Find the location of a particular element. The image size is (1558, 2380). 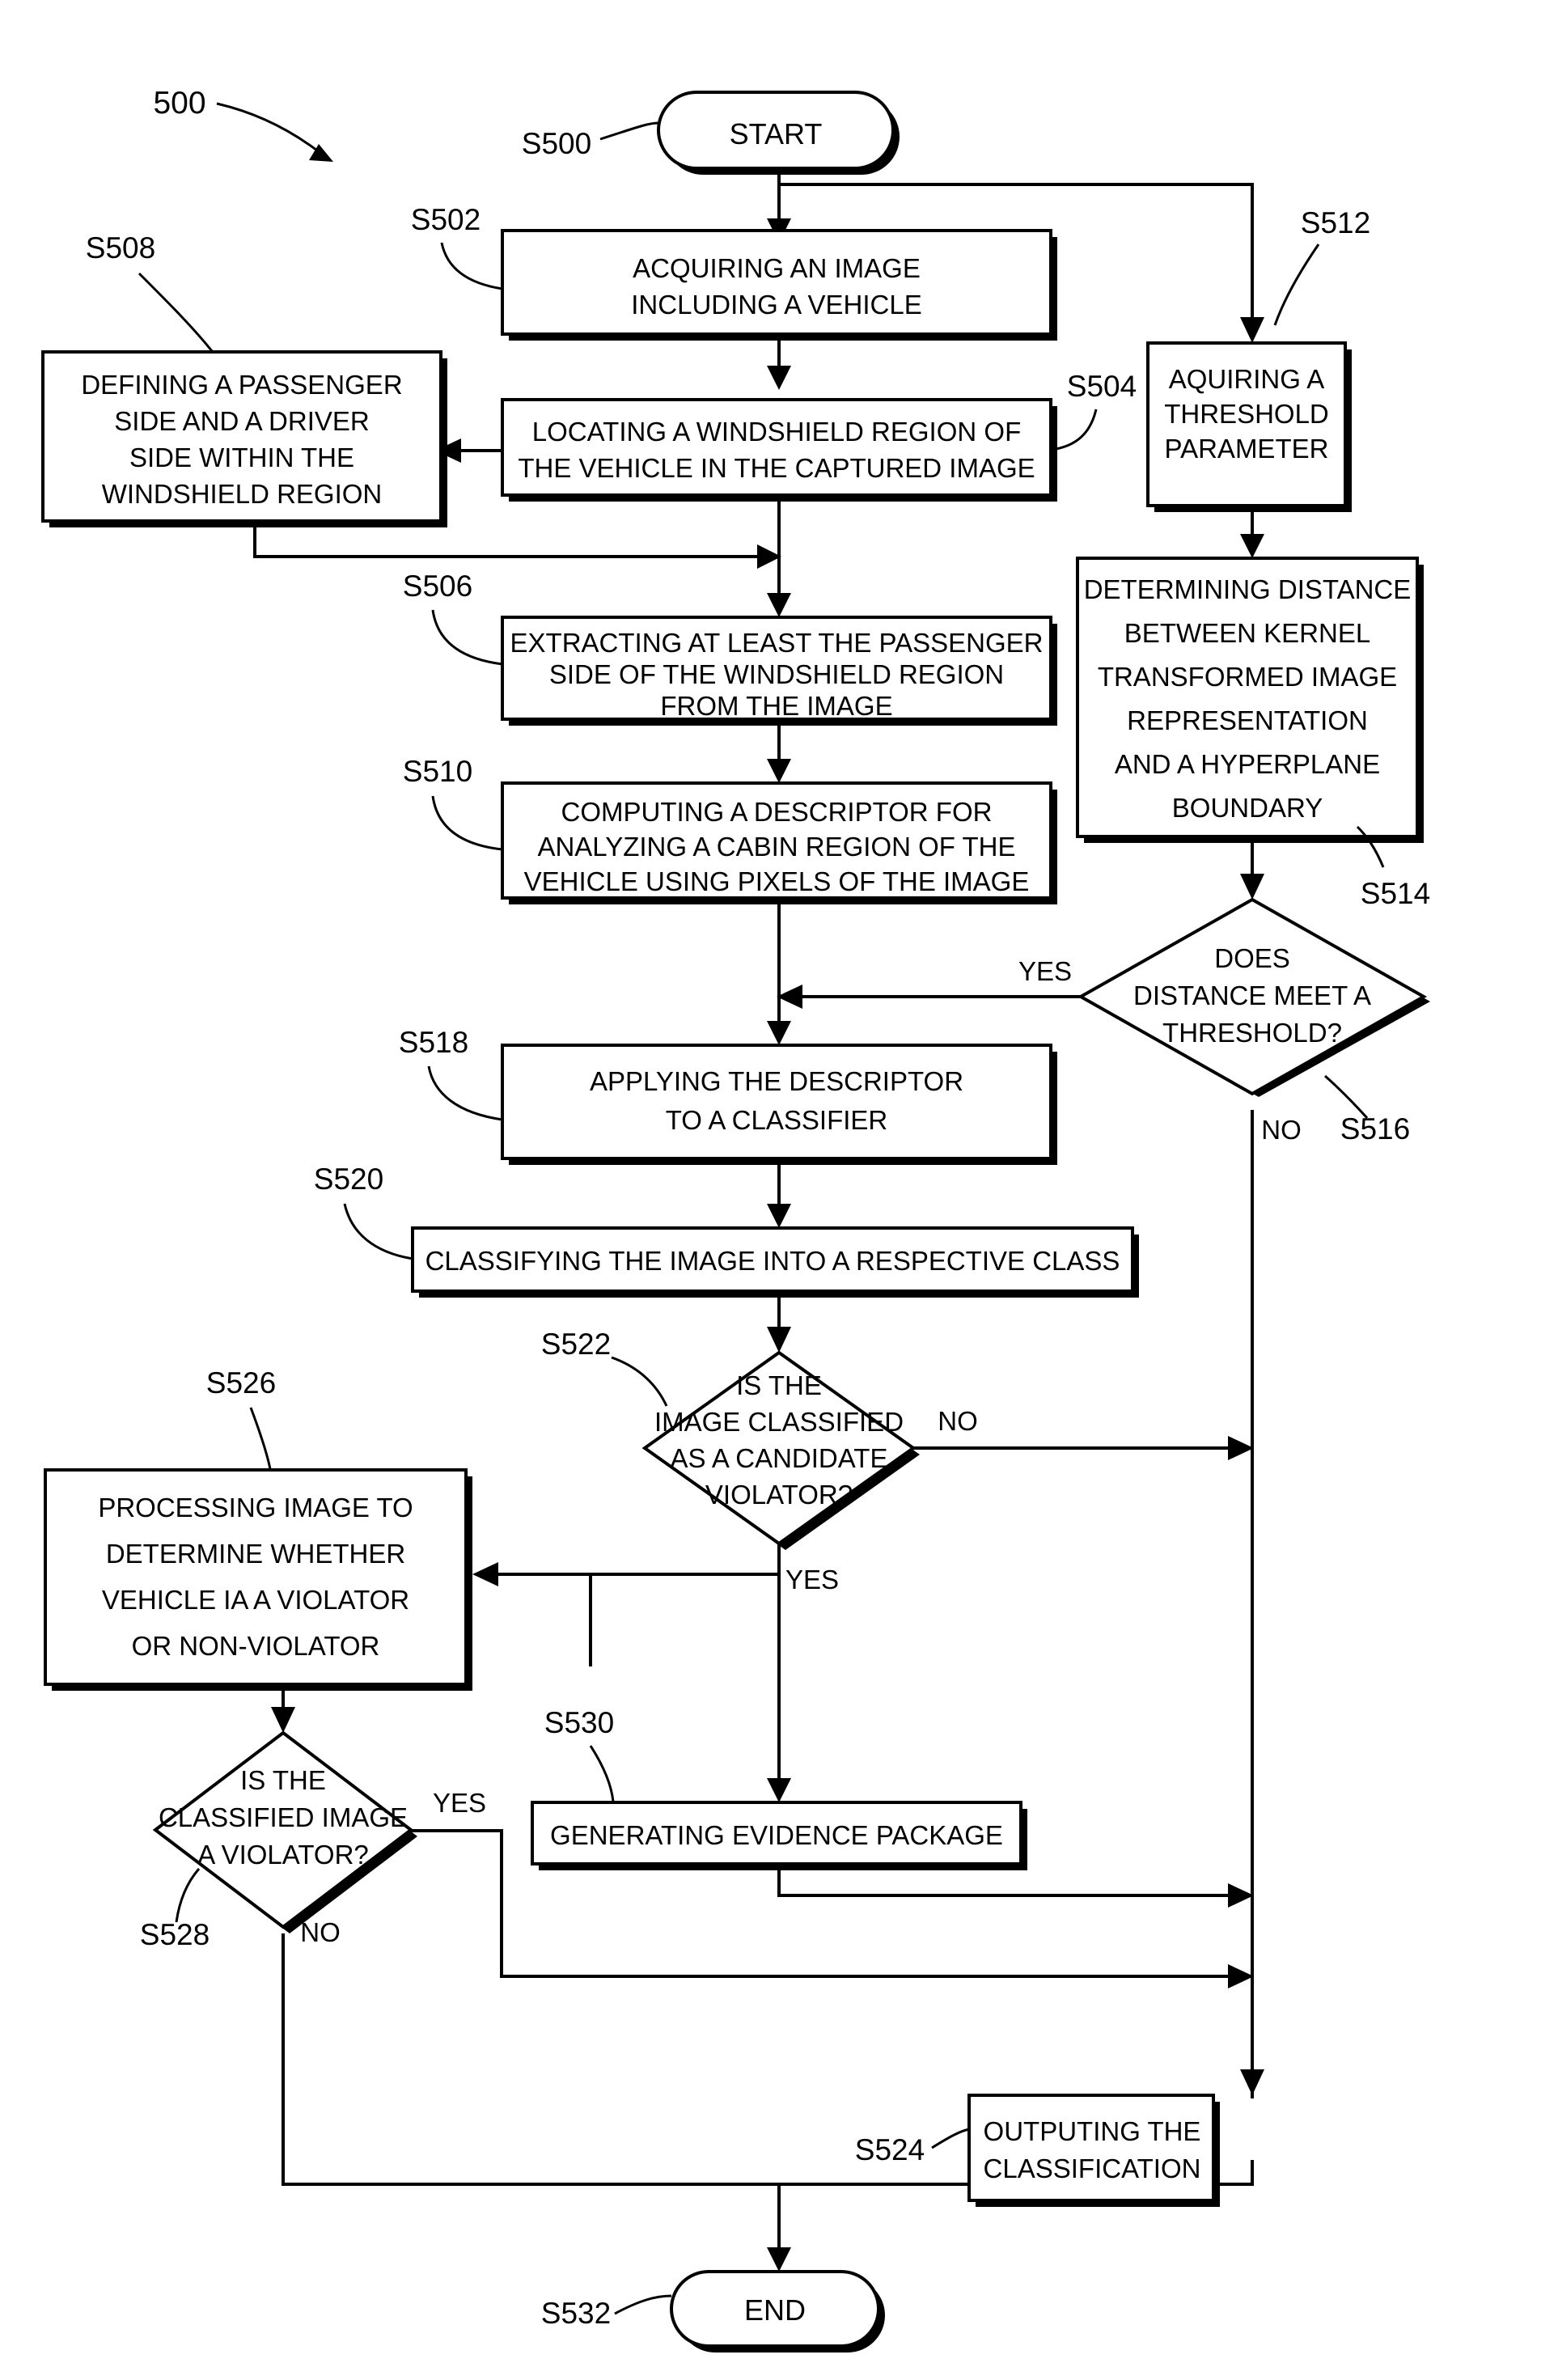

ref-s518-leader is located at coordinates (465, 1093).